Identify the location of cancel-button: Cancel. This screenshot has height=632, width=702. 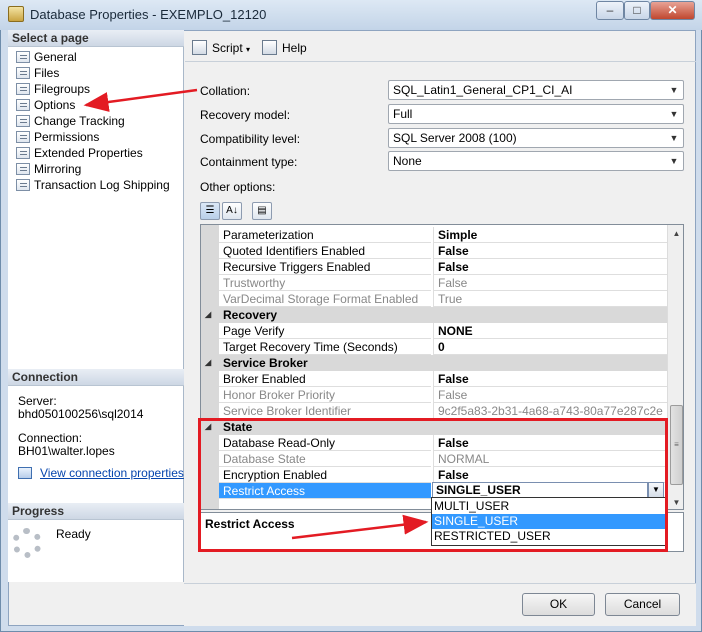
(642, 604).